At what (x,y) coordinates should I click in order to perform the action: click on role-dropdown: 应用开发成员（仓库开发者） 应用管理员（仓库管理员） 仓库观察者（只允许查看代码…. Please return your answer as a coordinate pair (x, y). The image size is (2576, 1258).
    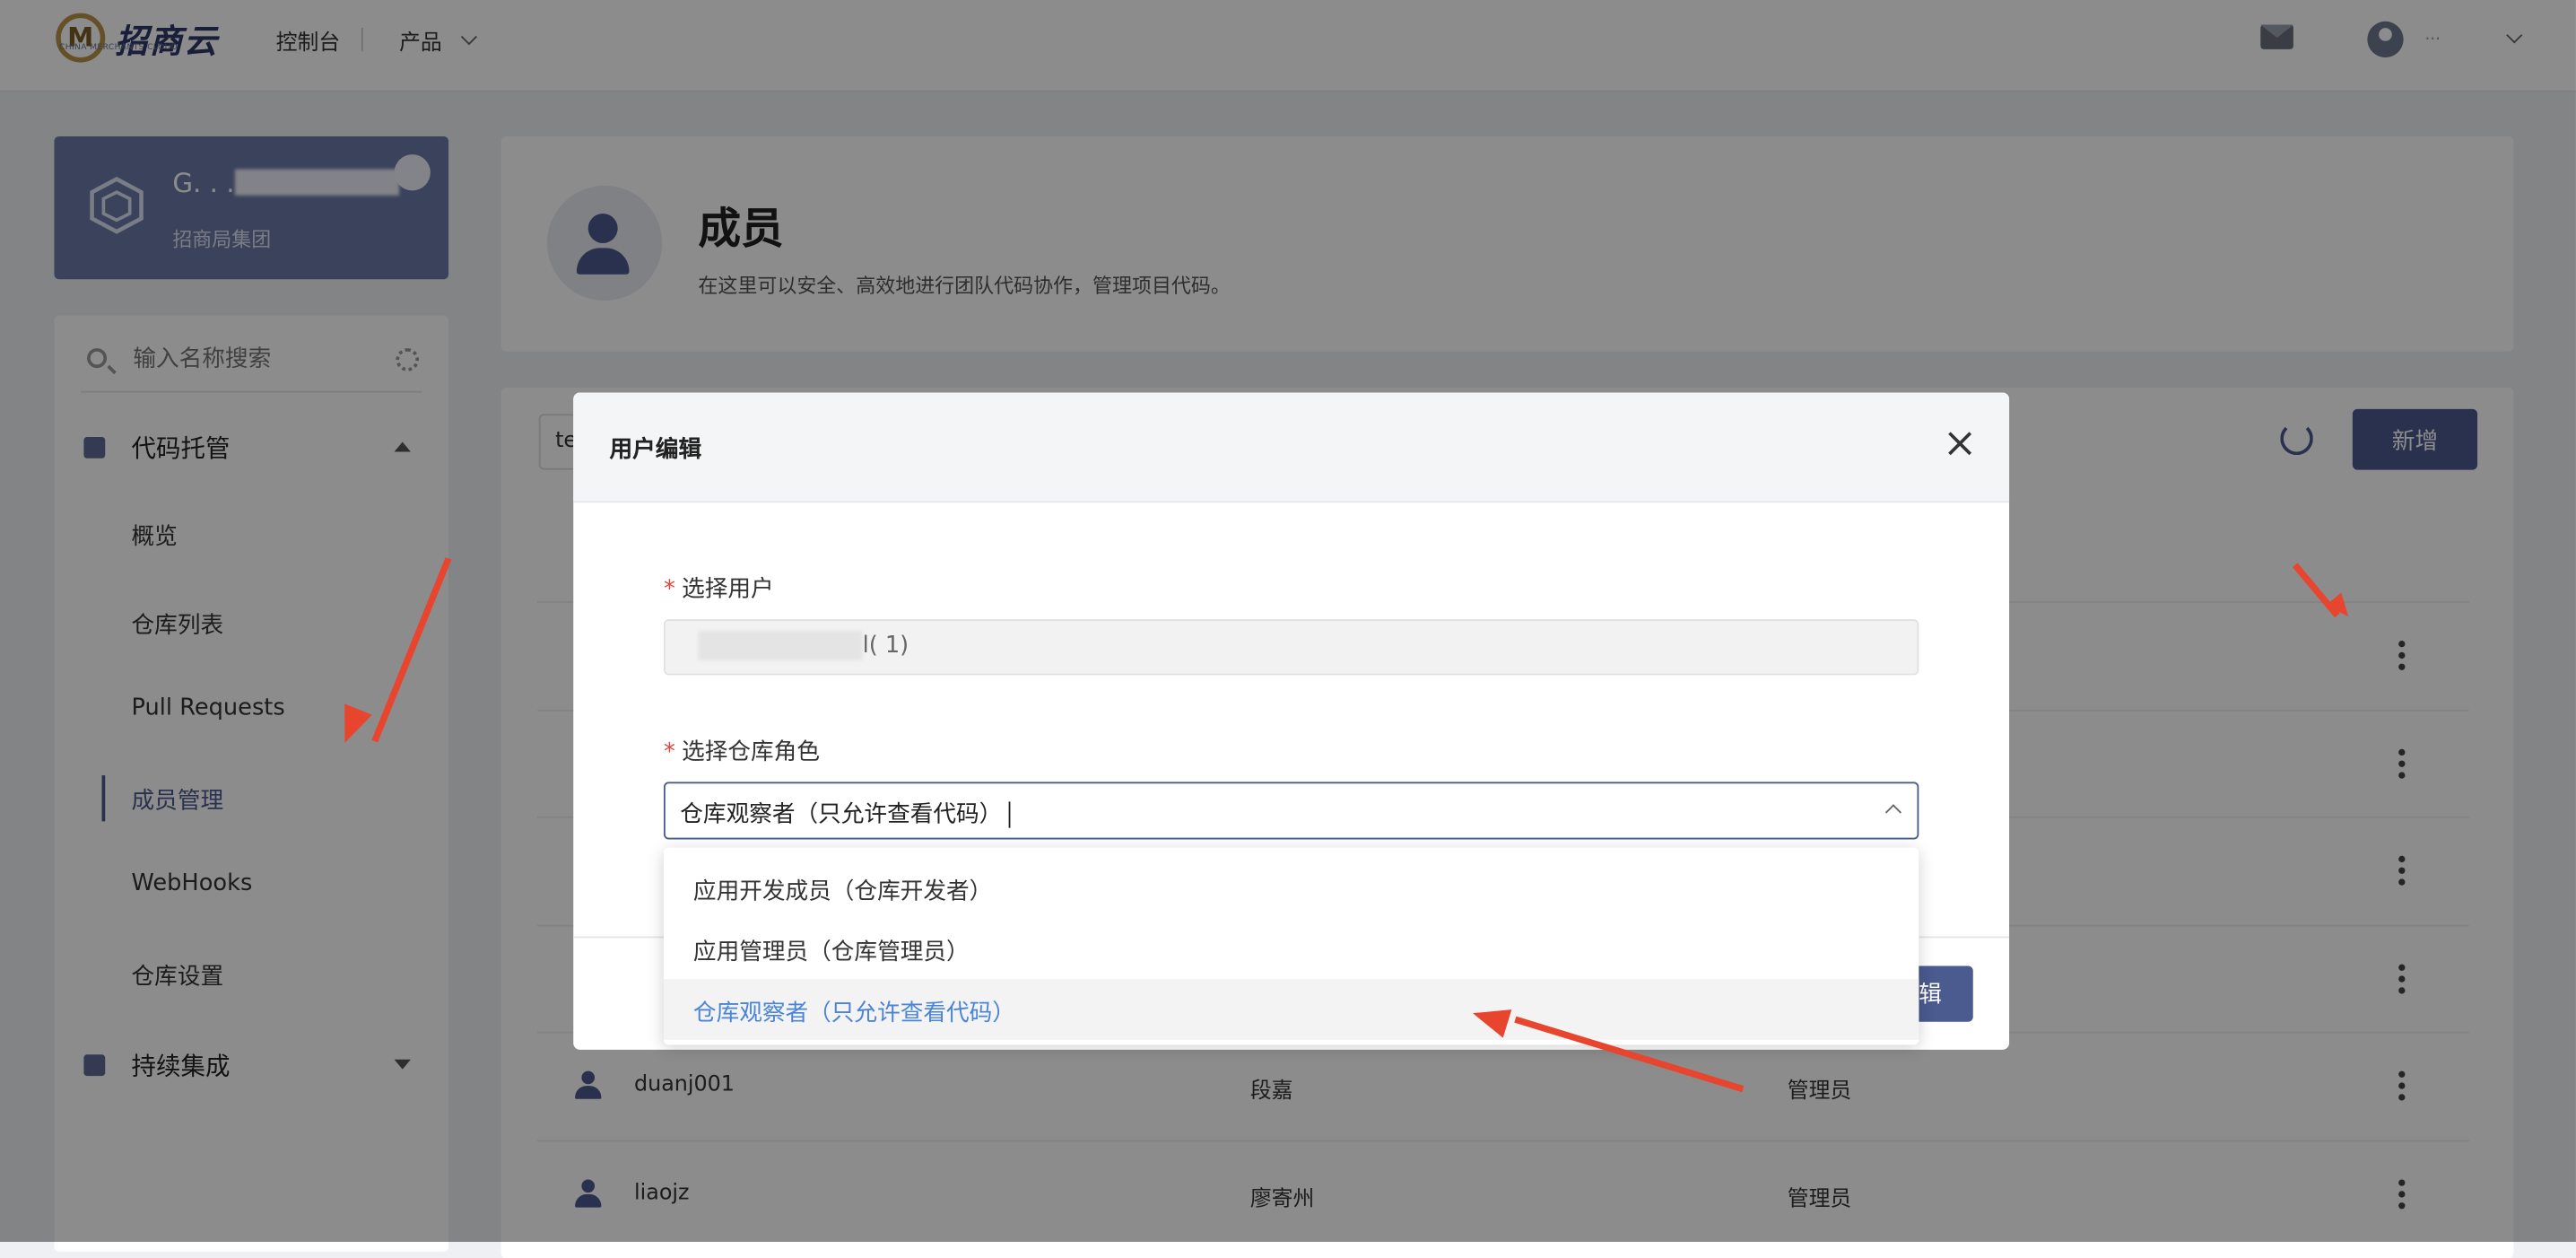
    Looking at the image, I should click on (1291, 946).